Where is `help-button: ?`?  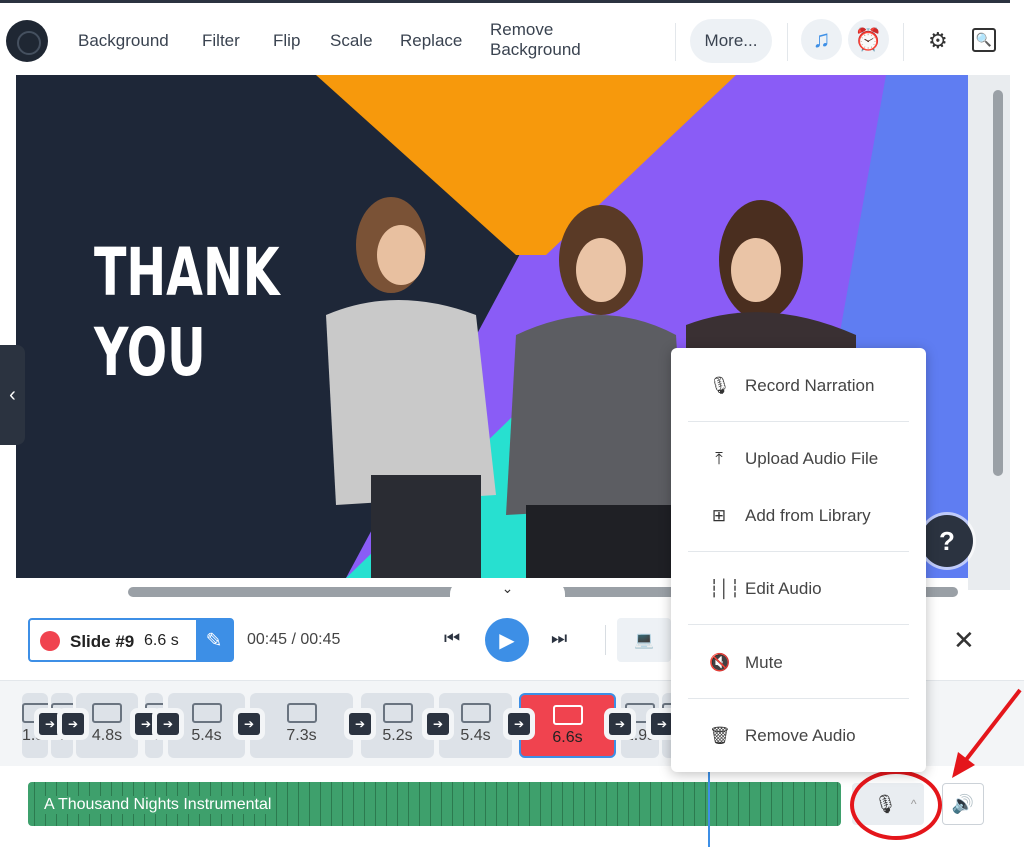
help-button: ? is located at coordinates (947, 541).